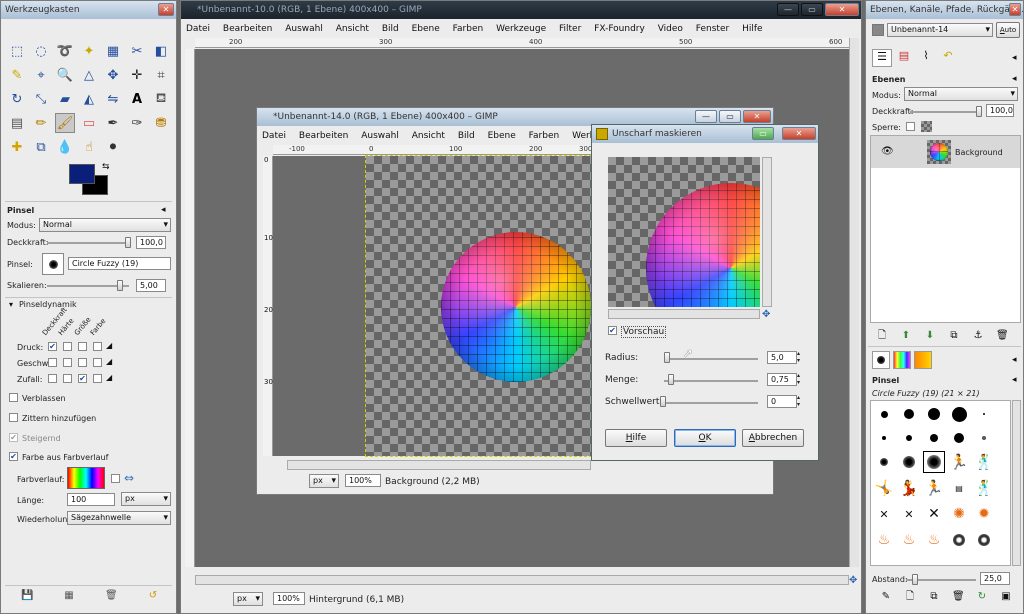  I want to click on threshold-input: 0, so click(782, 401).